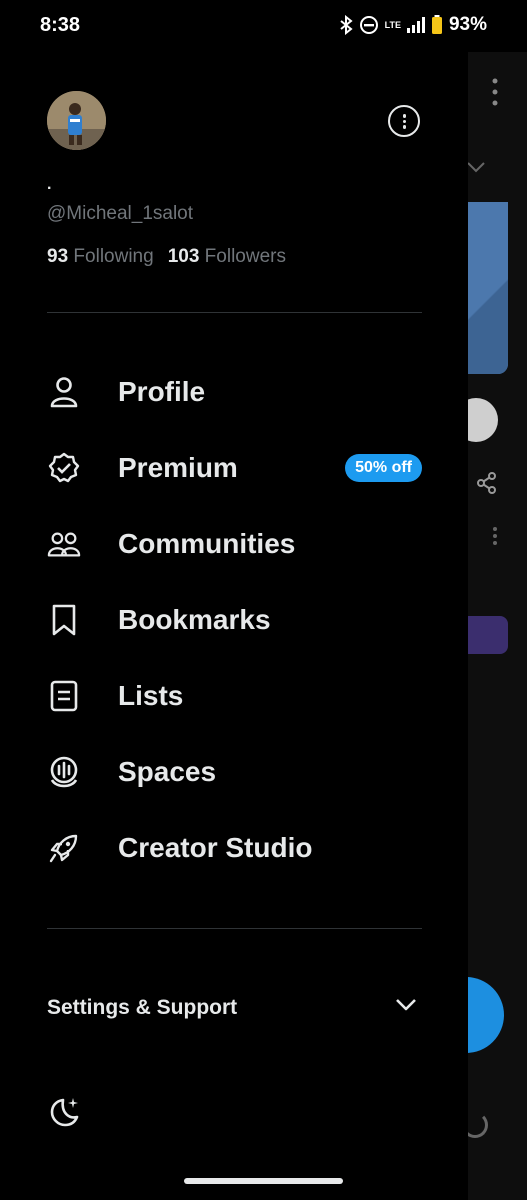 The width and height of the screenshot is (527, 1200). I want to click on bluetooth-icon, so click(346, 25).